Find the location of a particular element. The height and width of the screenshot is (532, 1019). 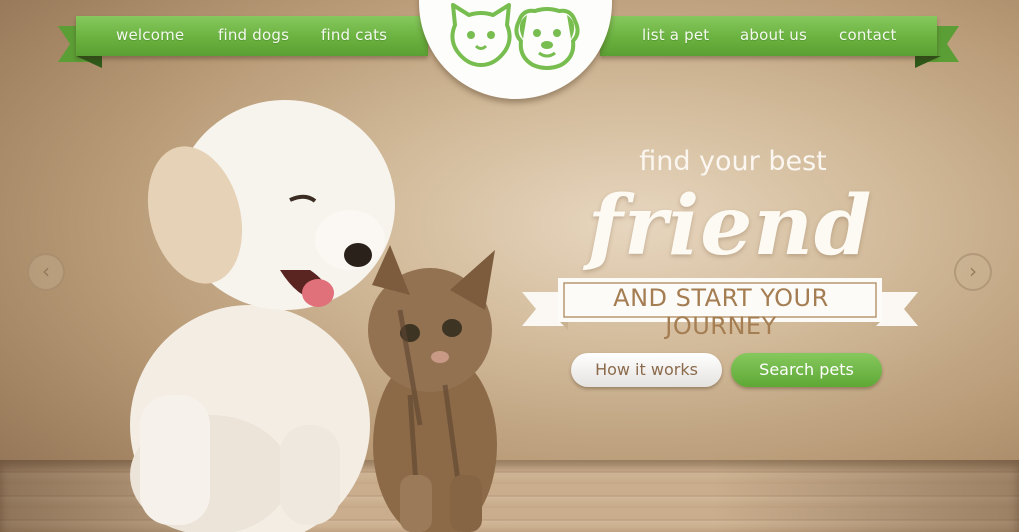

slider-next-button: › is located at coordinates (973, 272).